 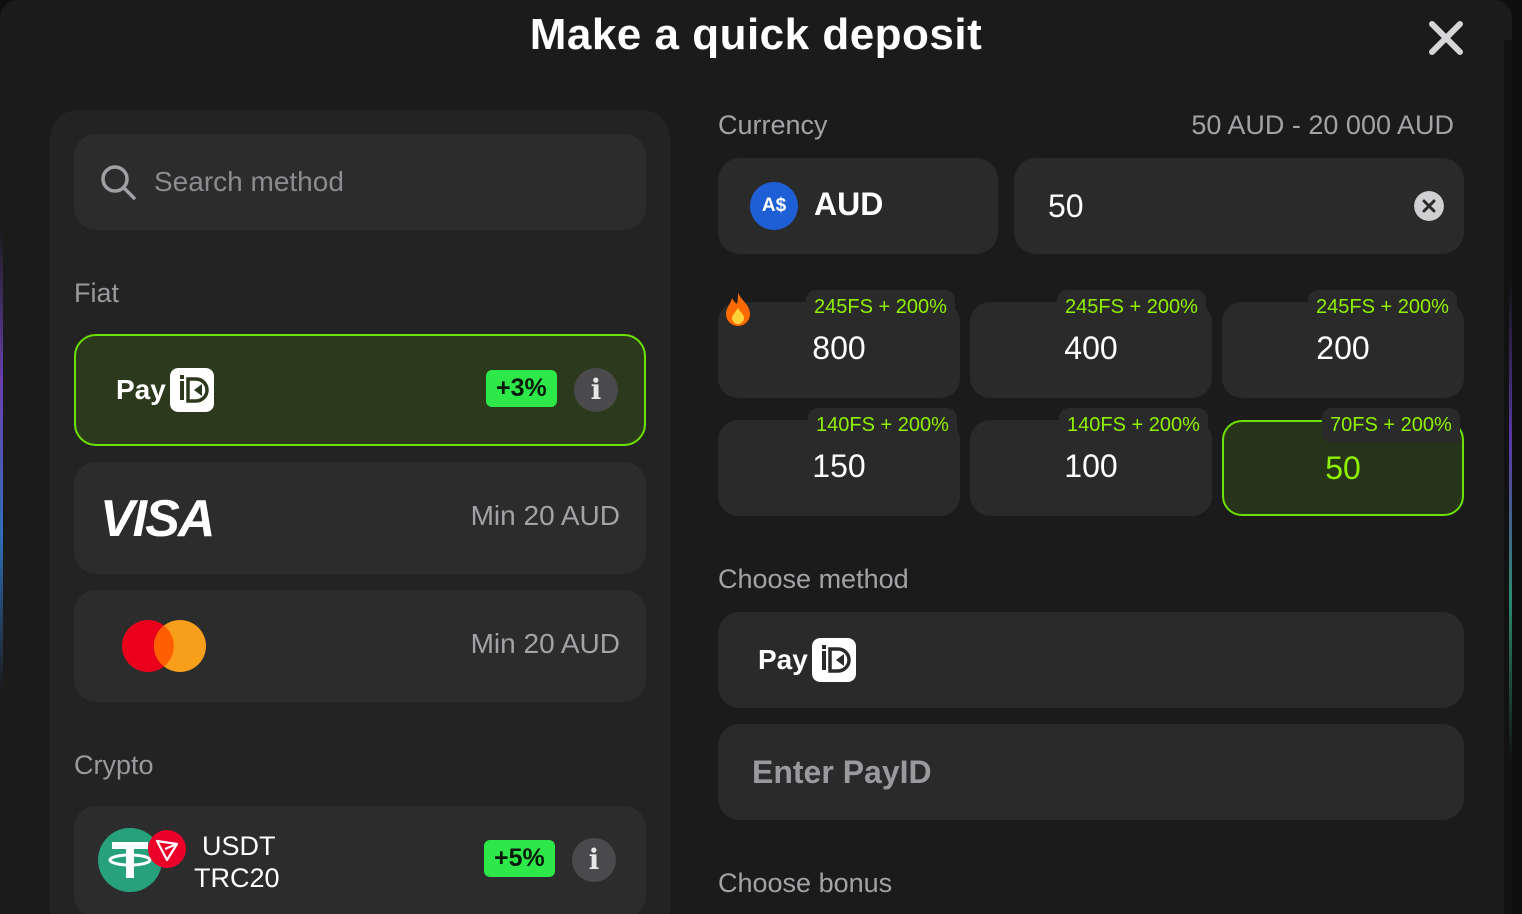 What do you see at coordinates (360, 860) in the screenshot?
I see `method-usdt-trc20: USDT TRC20 +5% i` at bounding box center [360, 860].